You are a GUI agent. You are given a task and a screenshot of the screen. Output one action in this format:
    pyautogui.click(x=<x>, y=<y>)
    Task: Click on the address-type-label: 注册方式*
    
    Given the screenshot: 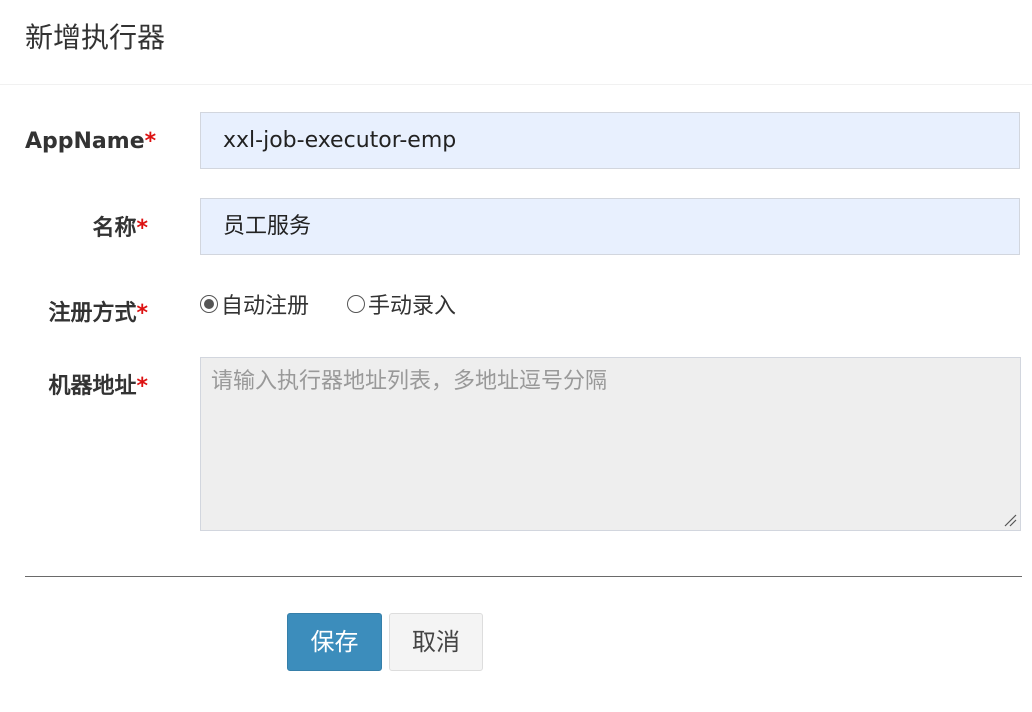 What is the action you would take?
    pyautogui.click(x=74, y=314)
    